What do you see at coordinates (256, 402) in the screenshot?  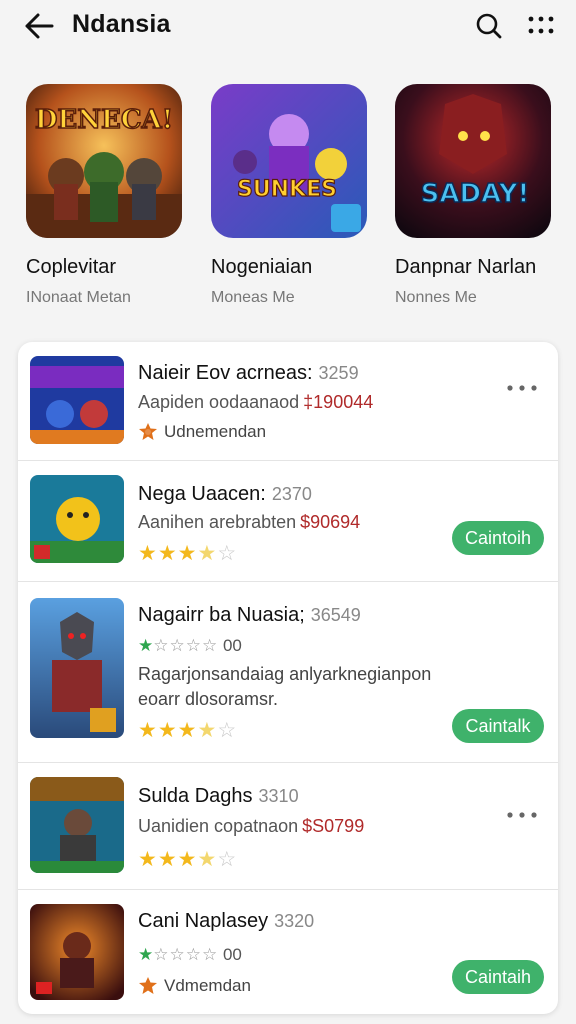 I see `item-subtitle: Aapiden oodaanaod ‡190044` at bounding box center [256, 402].